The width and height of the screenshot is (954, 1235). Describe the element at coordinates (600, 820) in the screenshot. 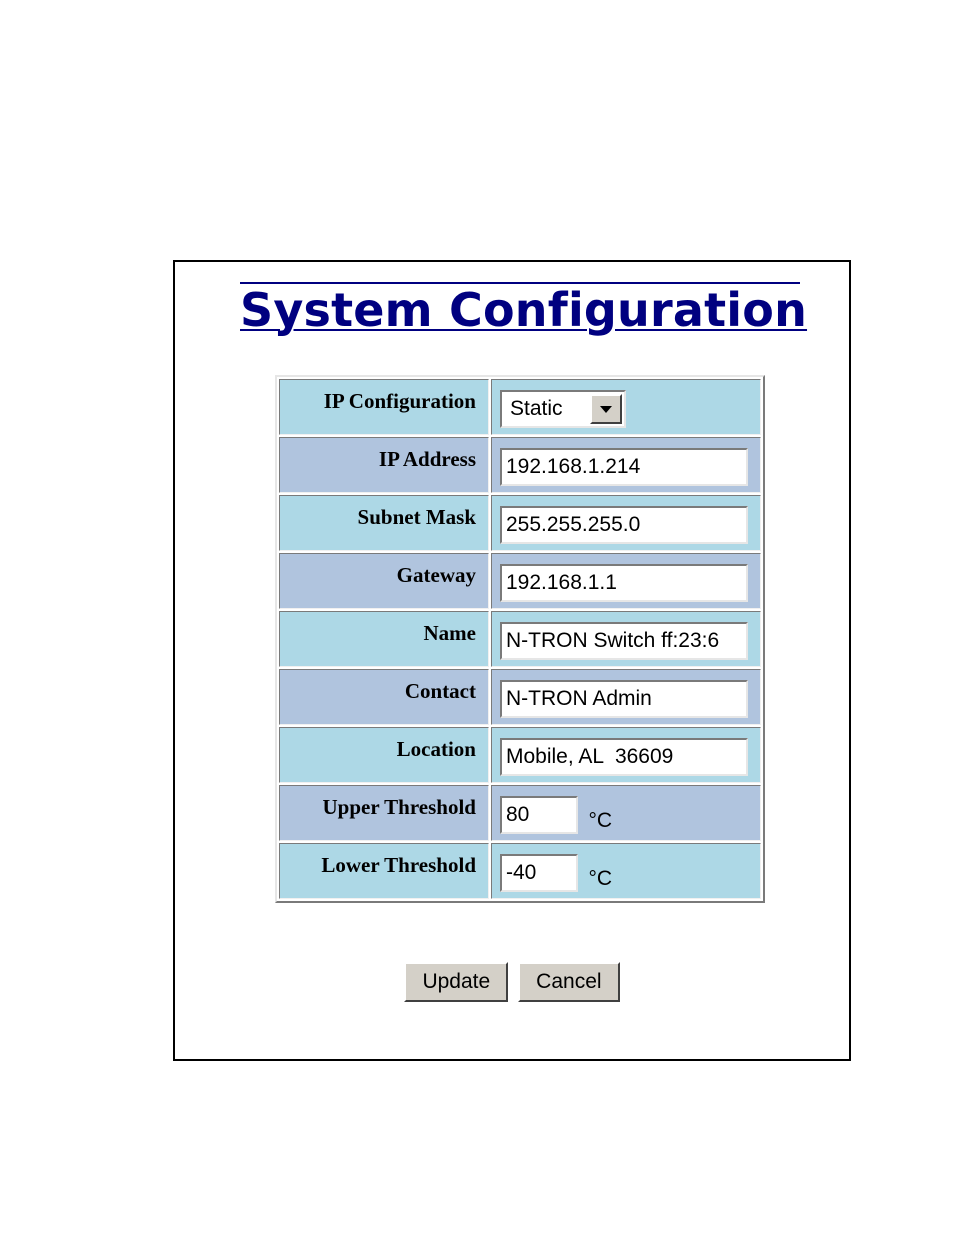

I see `upper-threshold-unit: °C` at that location.